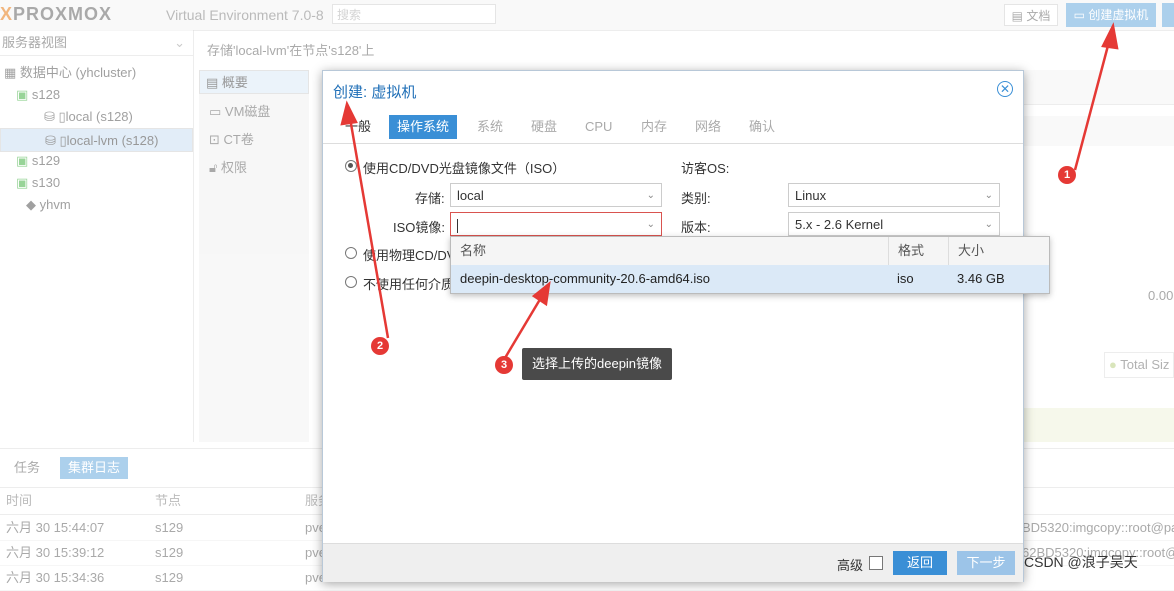  What do you see at coordinates (1067, 175) in the screenshot?
I see `step-badge-1: 1` at bounding box center [1067, 175].